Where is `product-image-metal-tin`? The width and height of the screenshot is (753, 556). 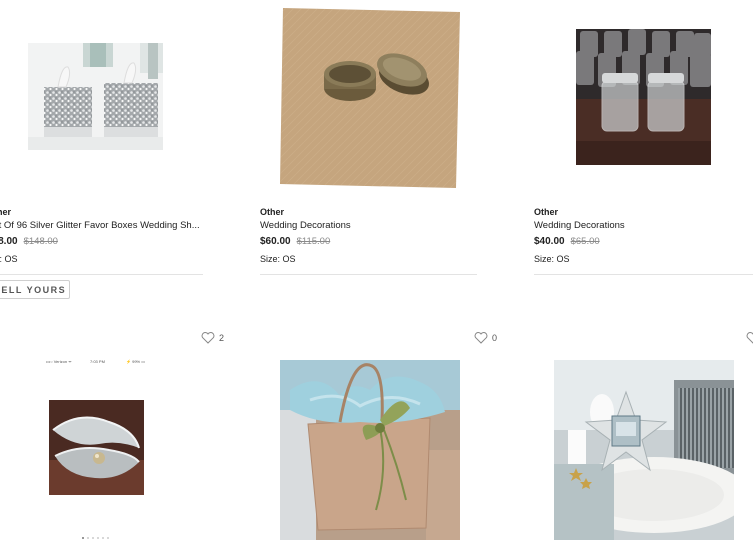
product-image-metal-tin is located at coordinates (370, 97).